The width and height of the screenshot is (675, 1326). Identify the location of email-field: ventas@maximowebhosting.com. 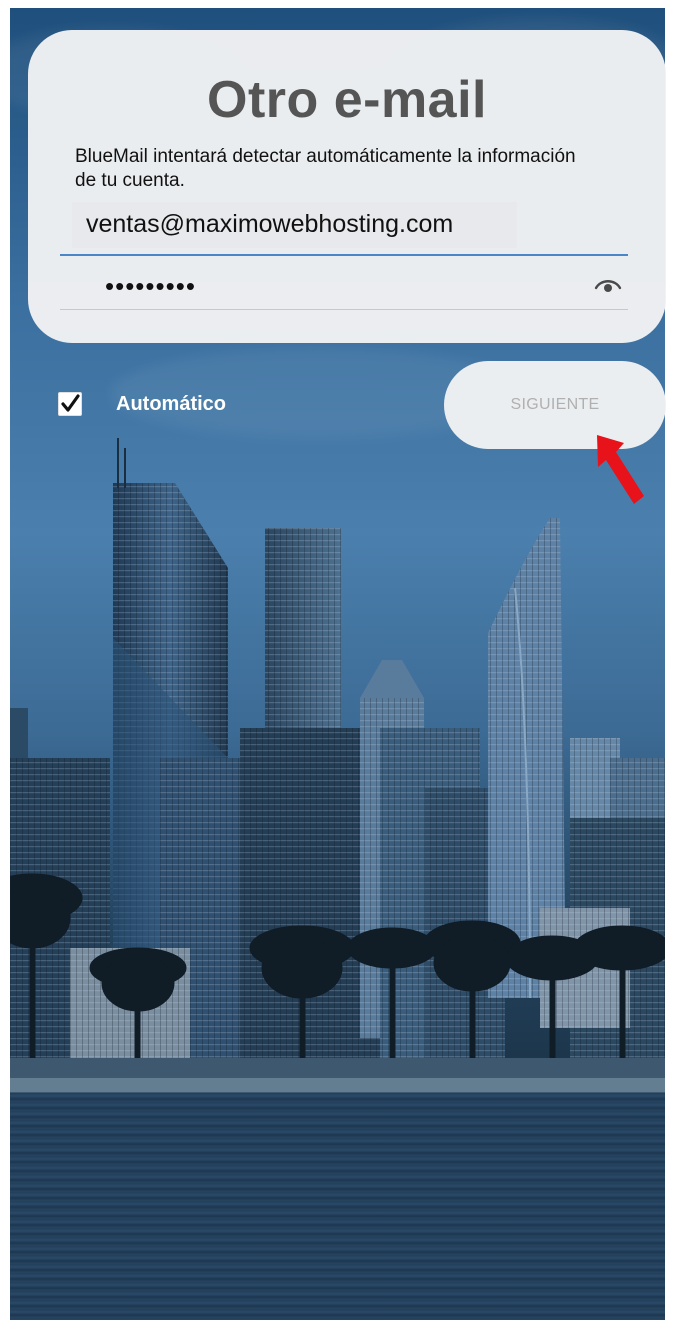
(344, 227).